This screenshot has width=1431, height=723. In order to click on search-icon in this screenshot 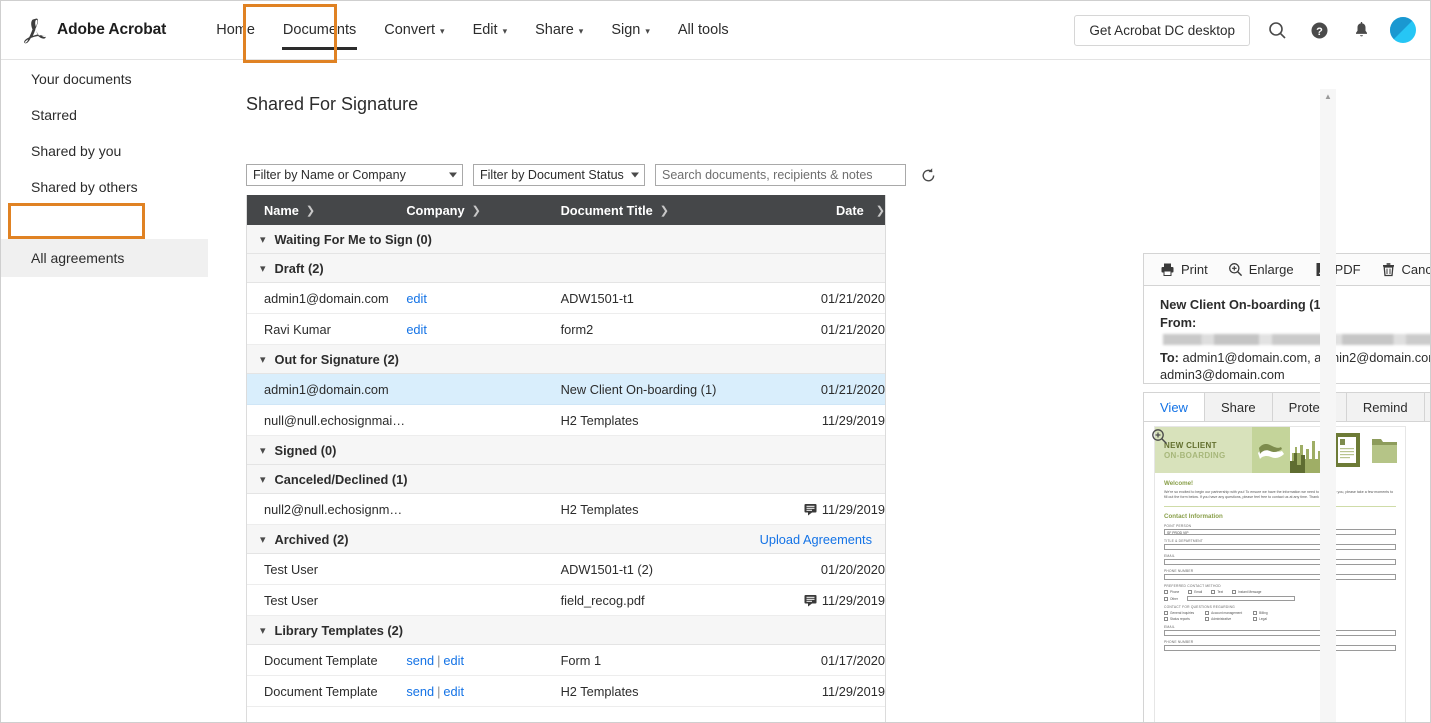, I will do `click(1277, 30)`.